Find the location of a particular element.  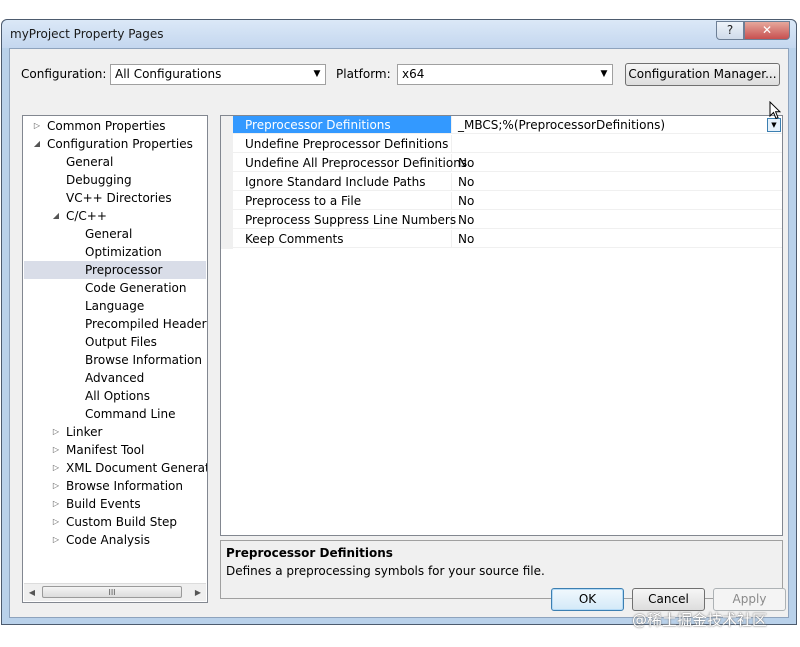

tree-item-label: Manifest Tool is located at coordinates (105, 450).